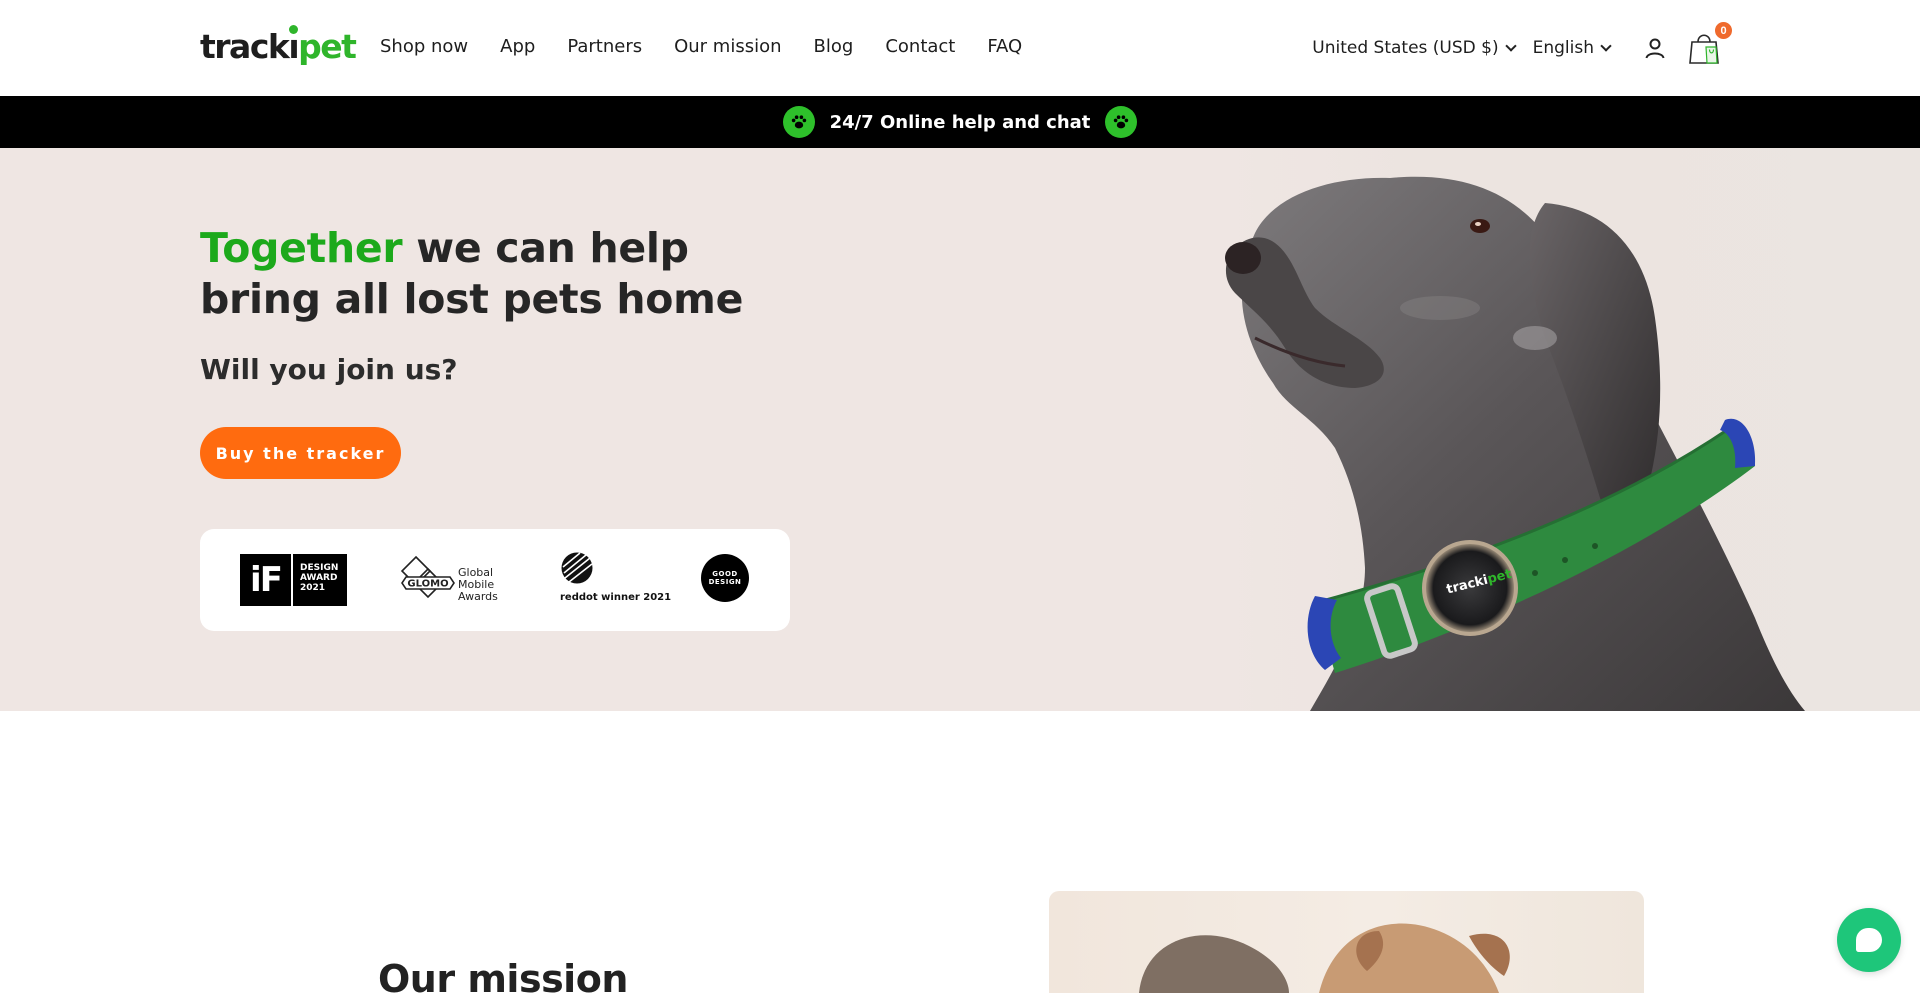 The width and height of the screenshot is (1920, 993). What do you see at coordinates (427, 584) in the screenshot?
I see `svg-text: GLOMO` at bounding box center [427, 584].